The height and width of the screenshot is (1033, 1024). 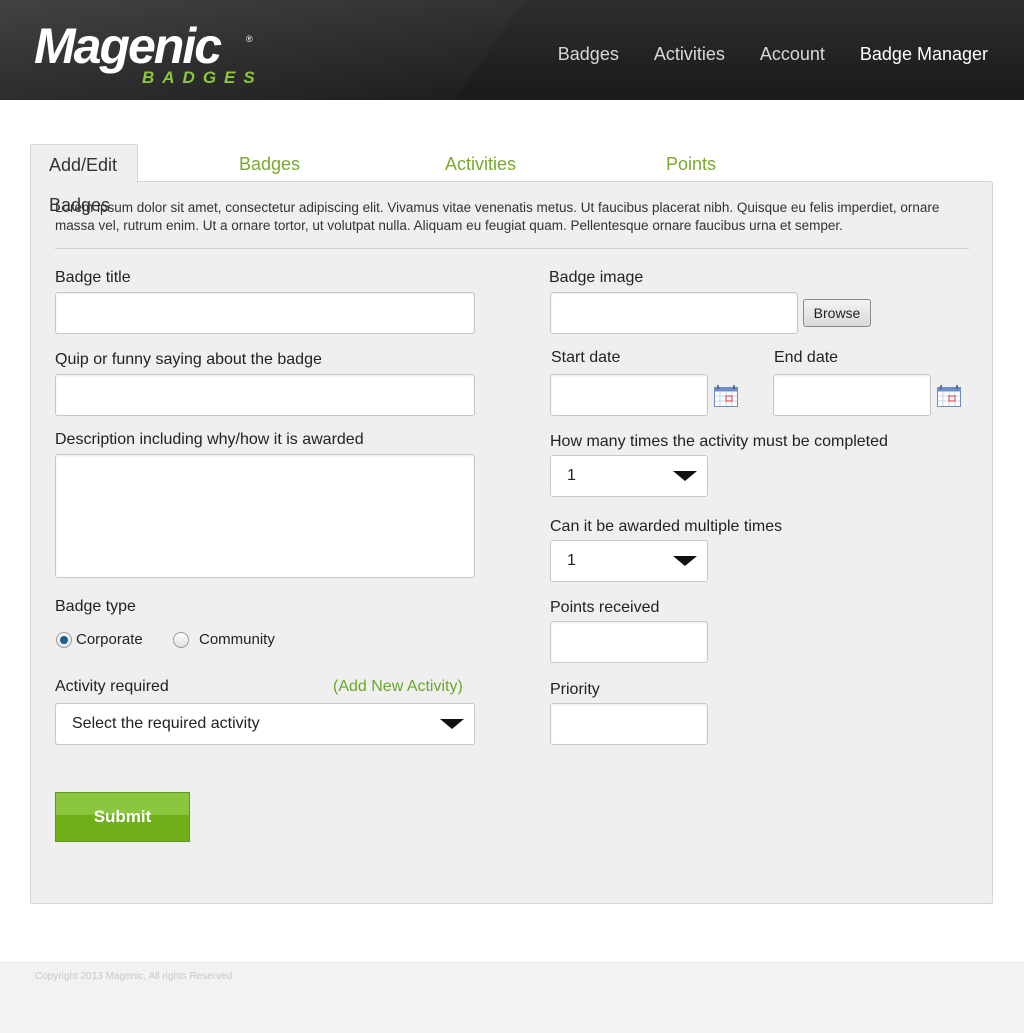 What do you see at coordinates (674, 313) in the screenshot?
I see `badge-image-input` at bounding box center [674, 313].